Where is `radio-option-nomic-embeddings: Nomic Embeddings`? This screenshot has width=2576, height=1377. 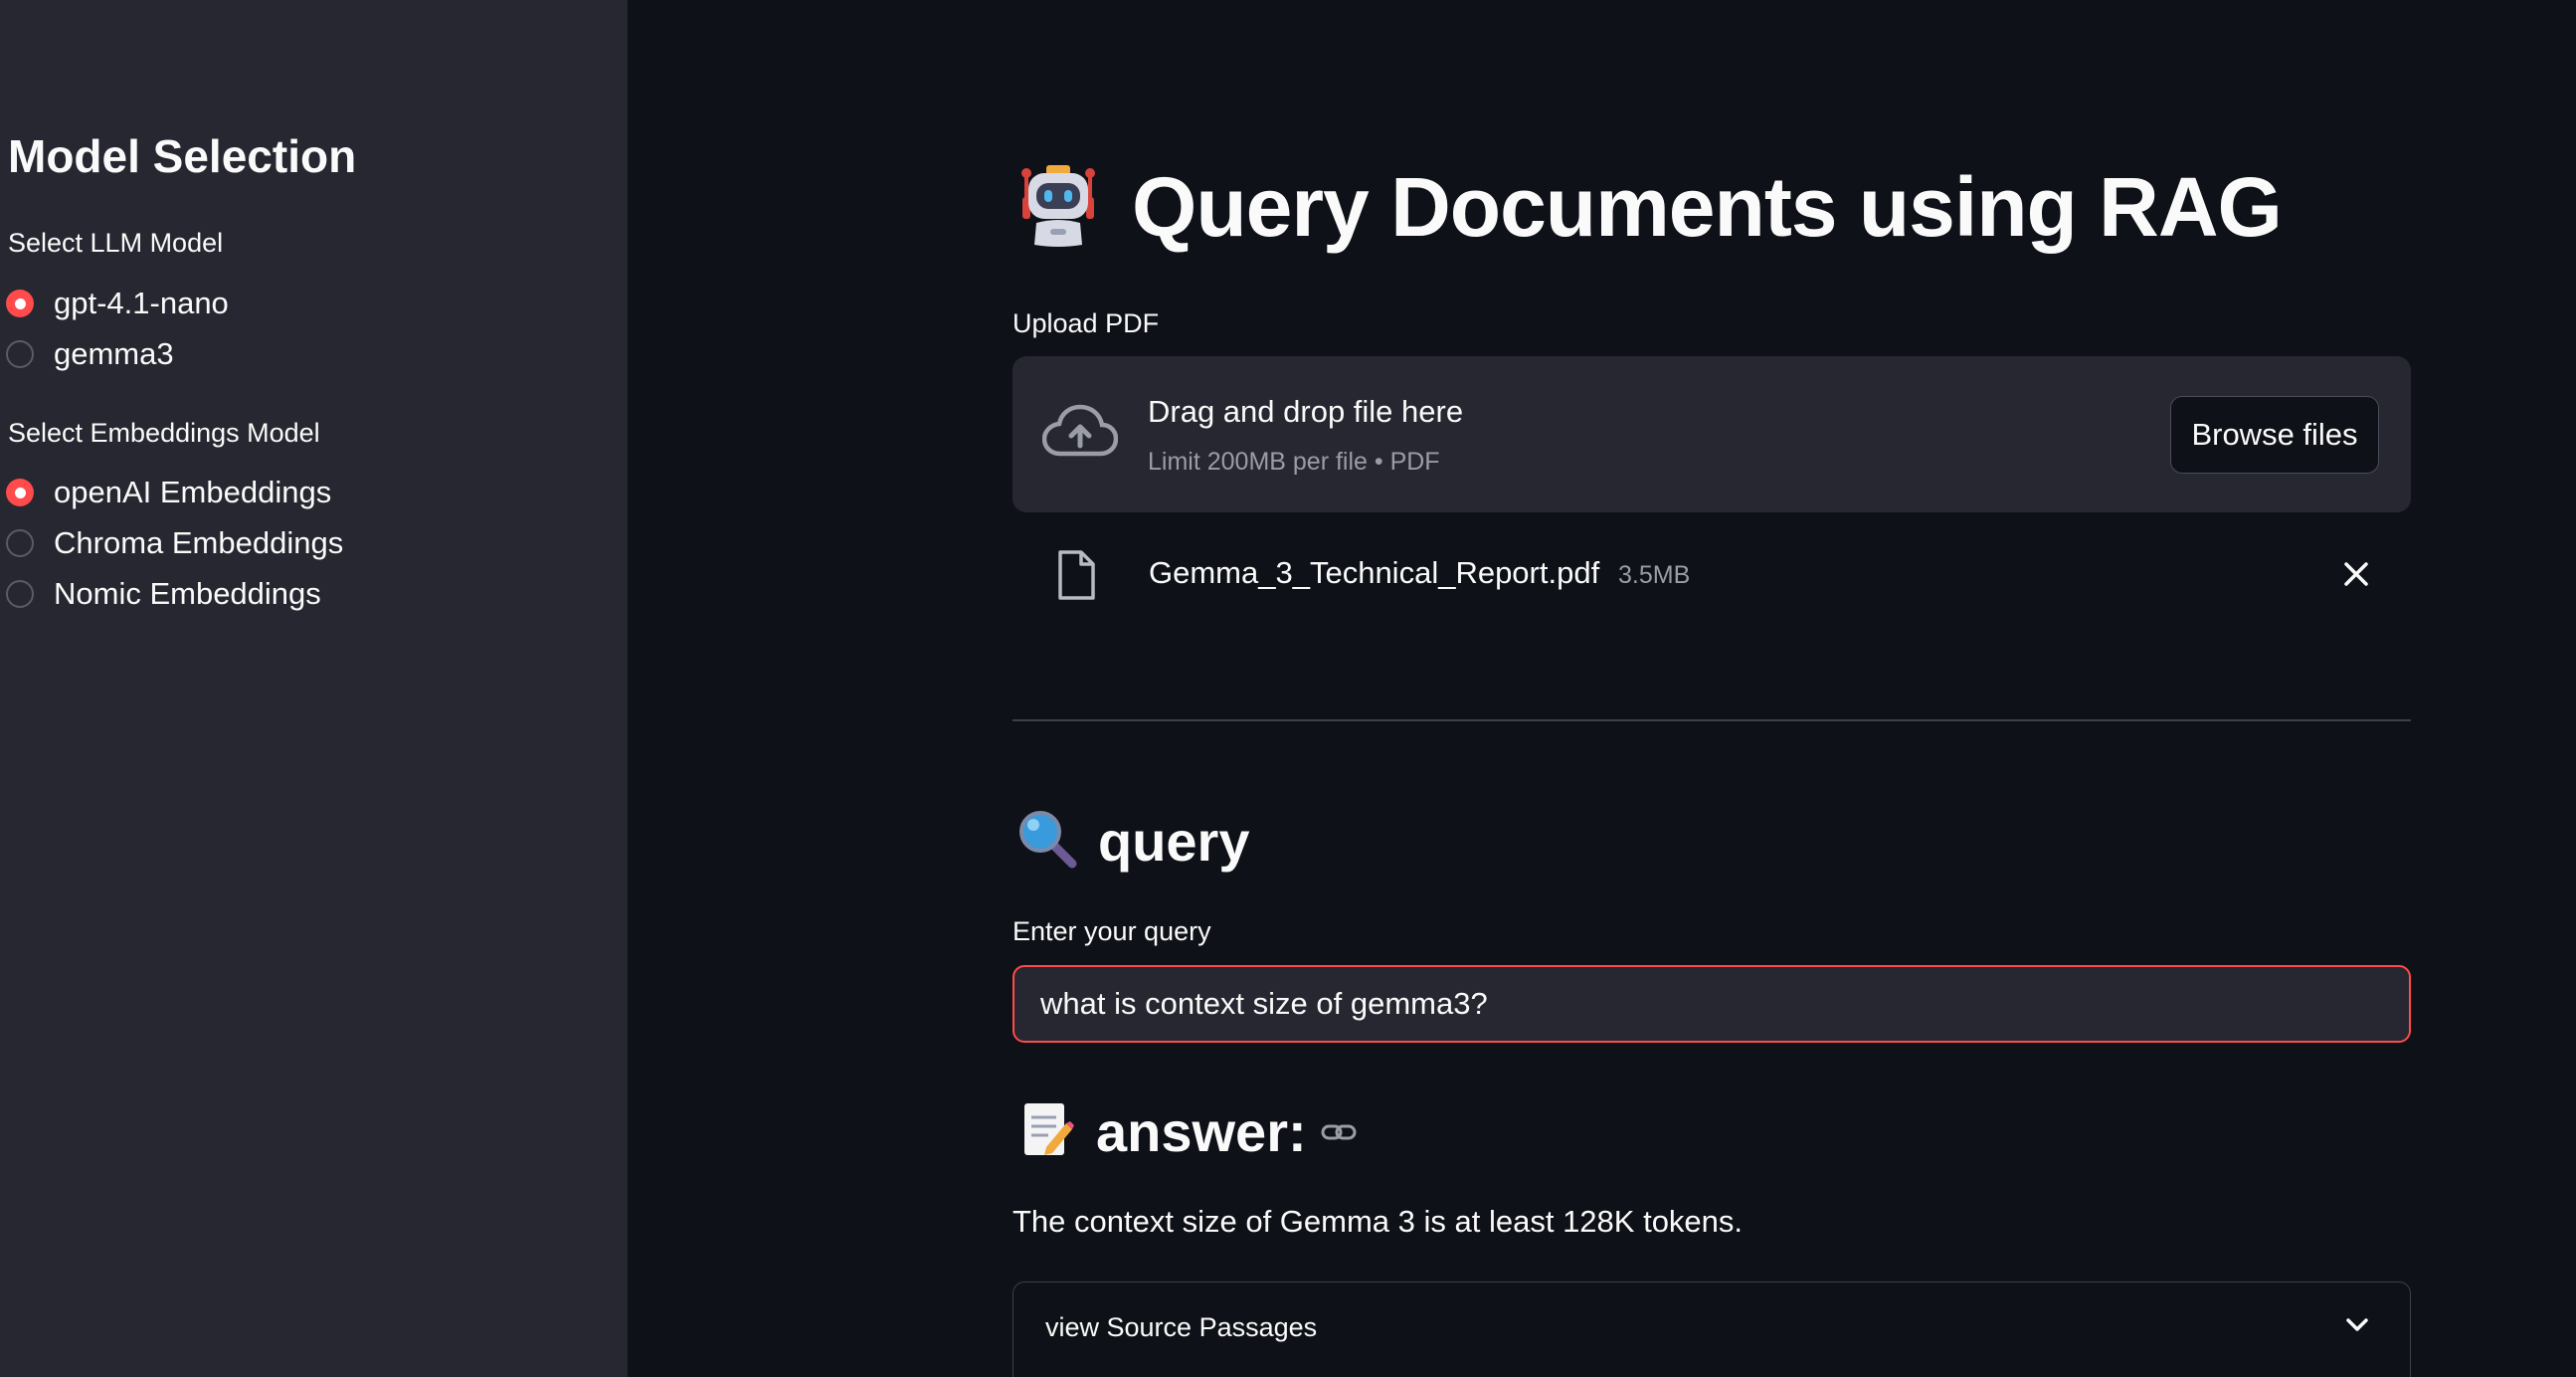
radio-option-nomic-embeddings: Nomic Embeddings is located at coordinates (163, 594).